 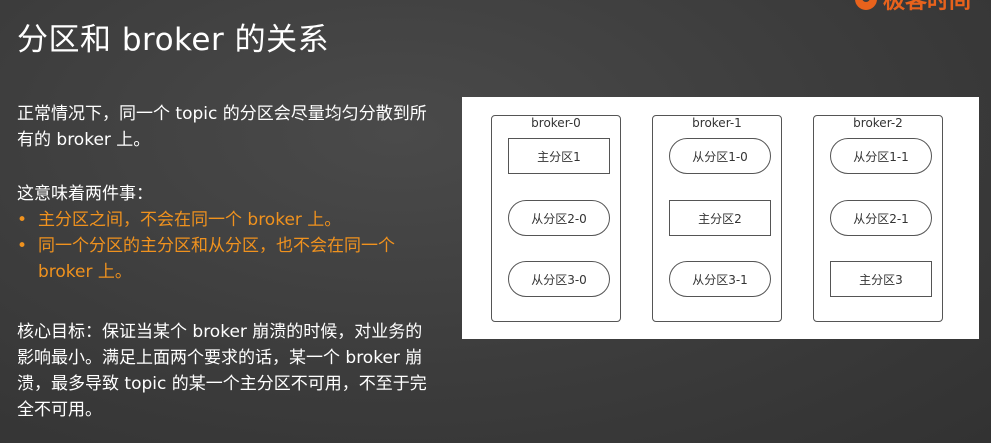 I want to click on broker-box-1: broker-1 从分区1-0 主分区2 从分区3-1, so click(x=717, y=218).